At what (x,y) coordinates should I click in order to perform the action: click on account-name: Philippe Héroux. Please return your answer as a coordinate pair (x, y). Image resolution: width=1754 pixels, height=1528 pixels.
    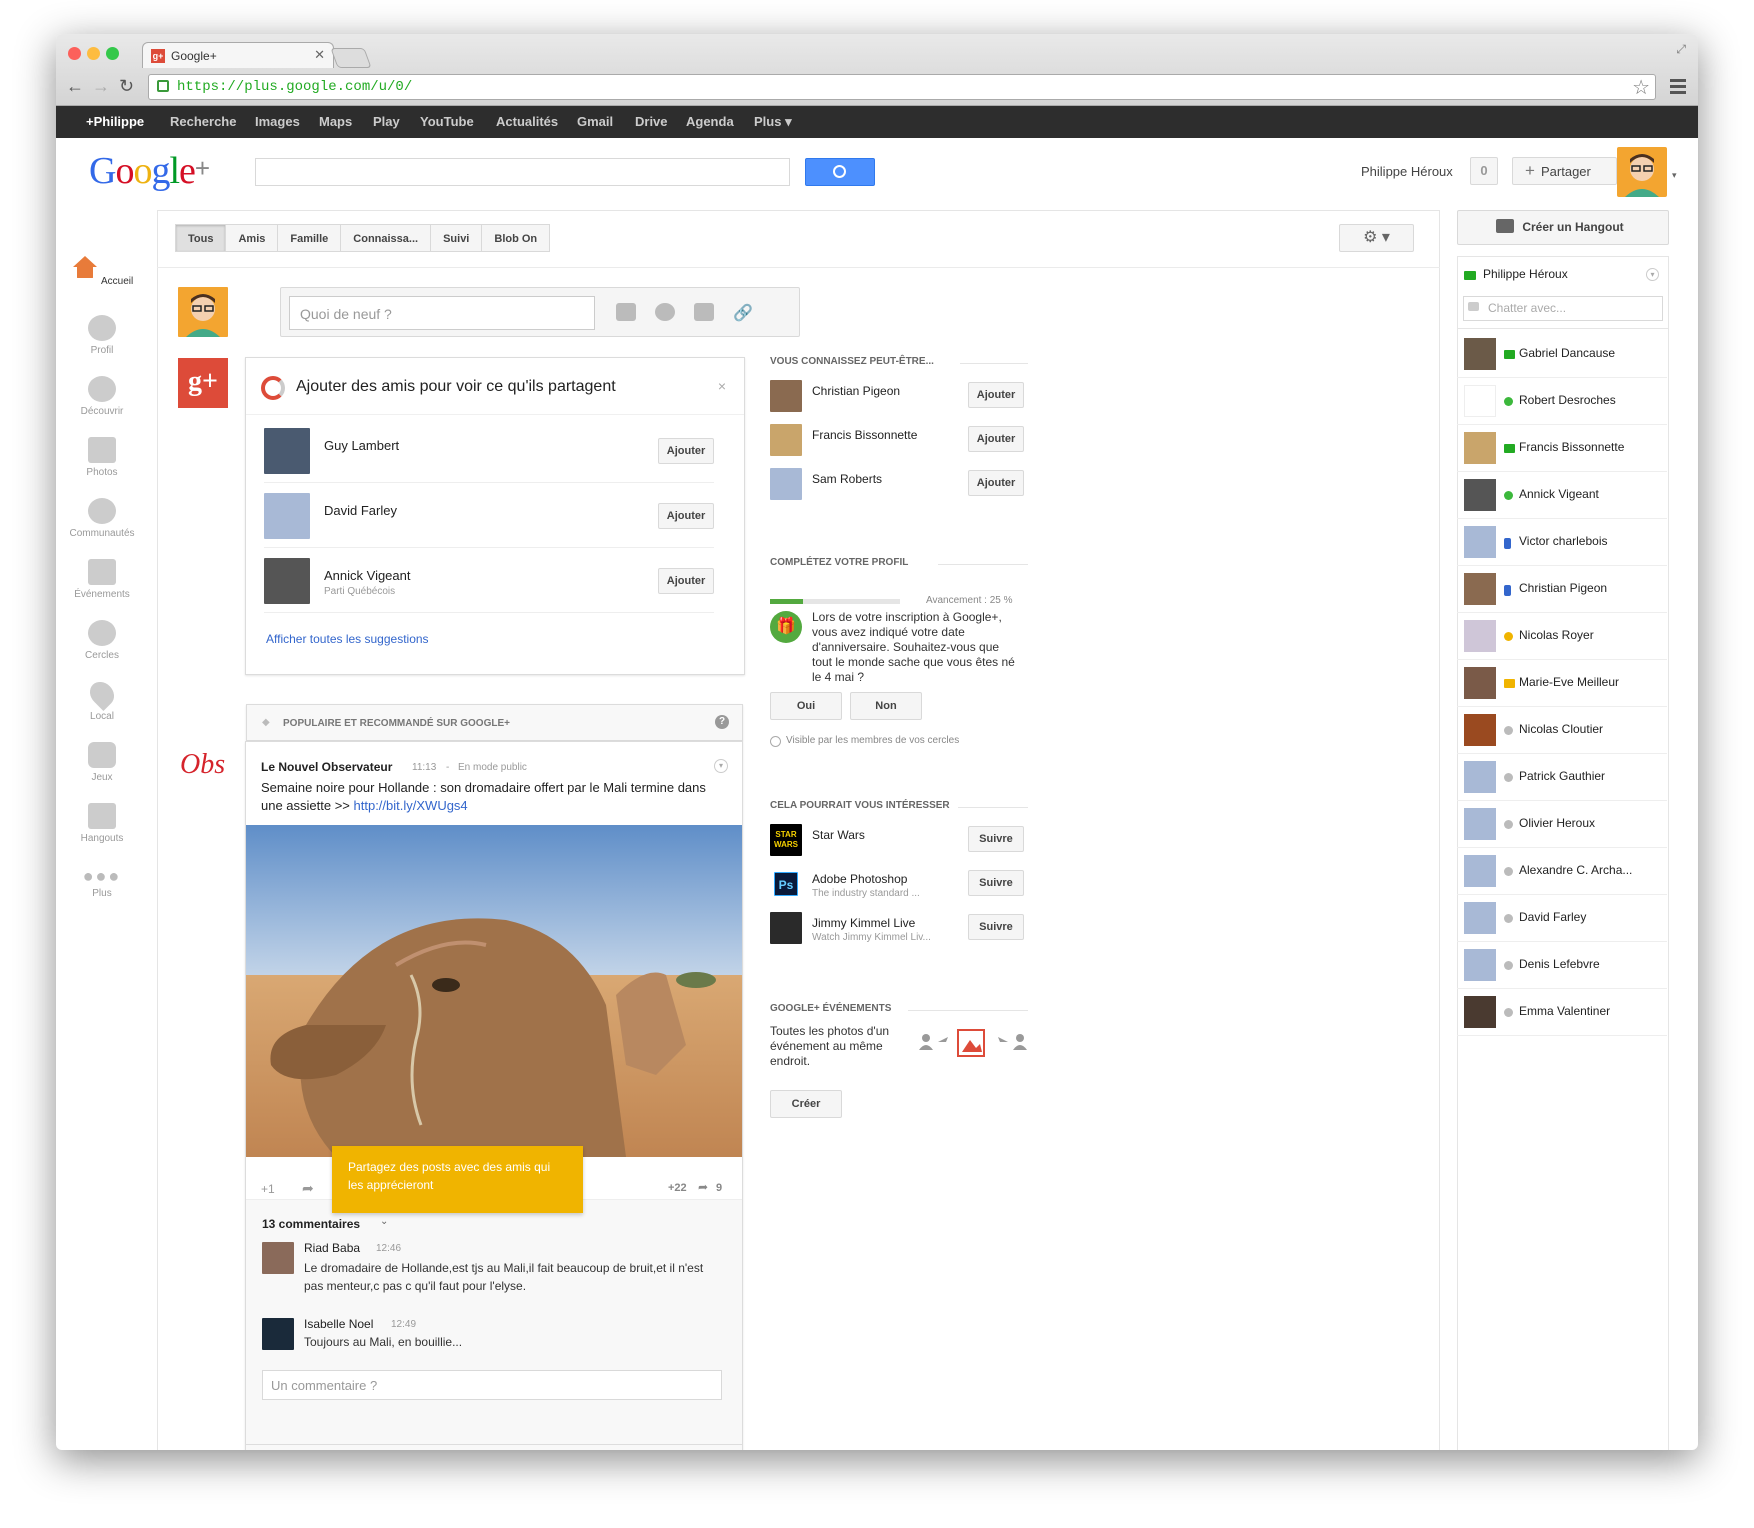
    Looking at the image, I should click on (1407, 171).